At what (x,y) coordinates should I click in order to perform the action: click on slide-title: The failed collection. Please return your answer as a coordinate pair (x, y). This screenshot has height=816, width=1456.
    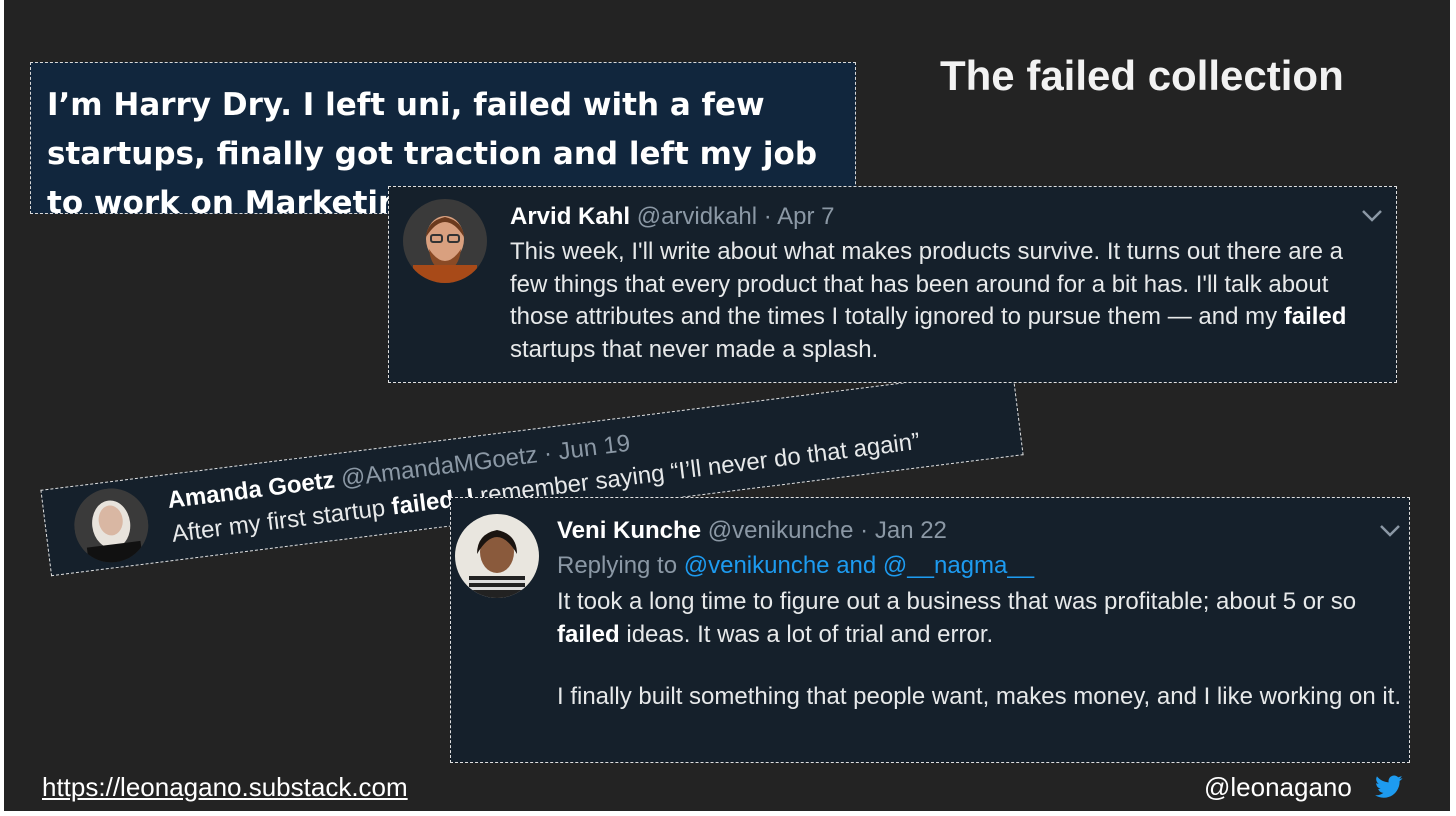
    Looking at the image, I should click on (1142, 75).